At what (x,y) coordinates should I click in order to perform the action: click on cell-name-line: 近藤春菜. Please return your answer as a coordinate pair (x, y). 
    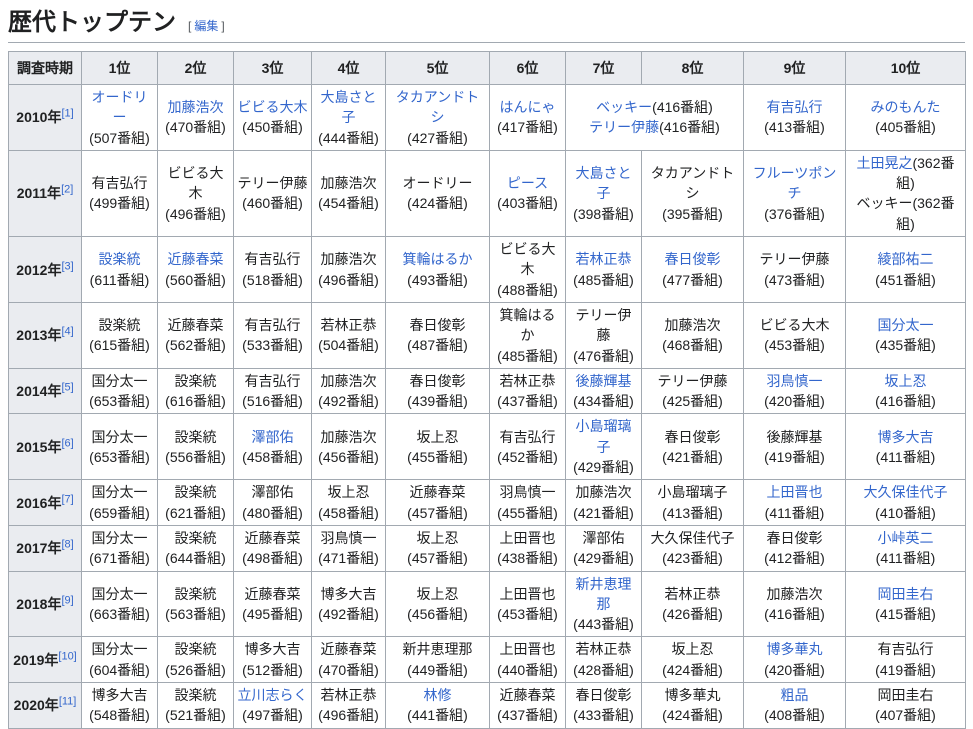
    Looking at the image, I should click on (272, 538).